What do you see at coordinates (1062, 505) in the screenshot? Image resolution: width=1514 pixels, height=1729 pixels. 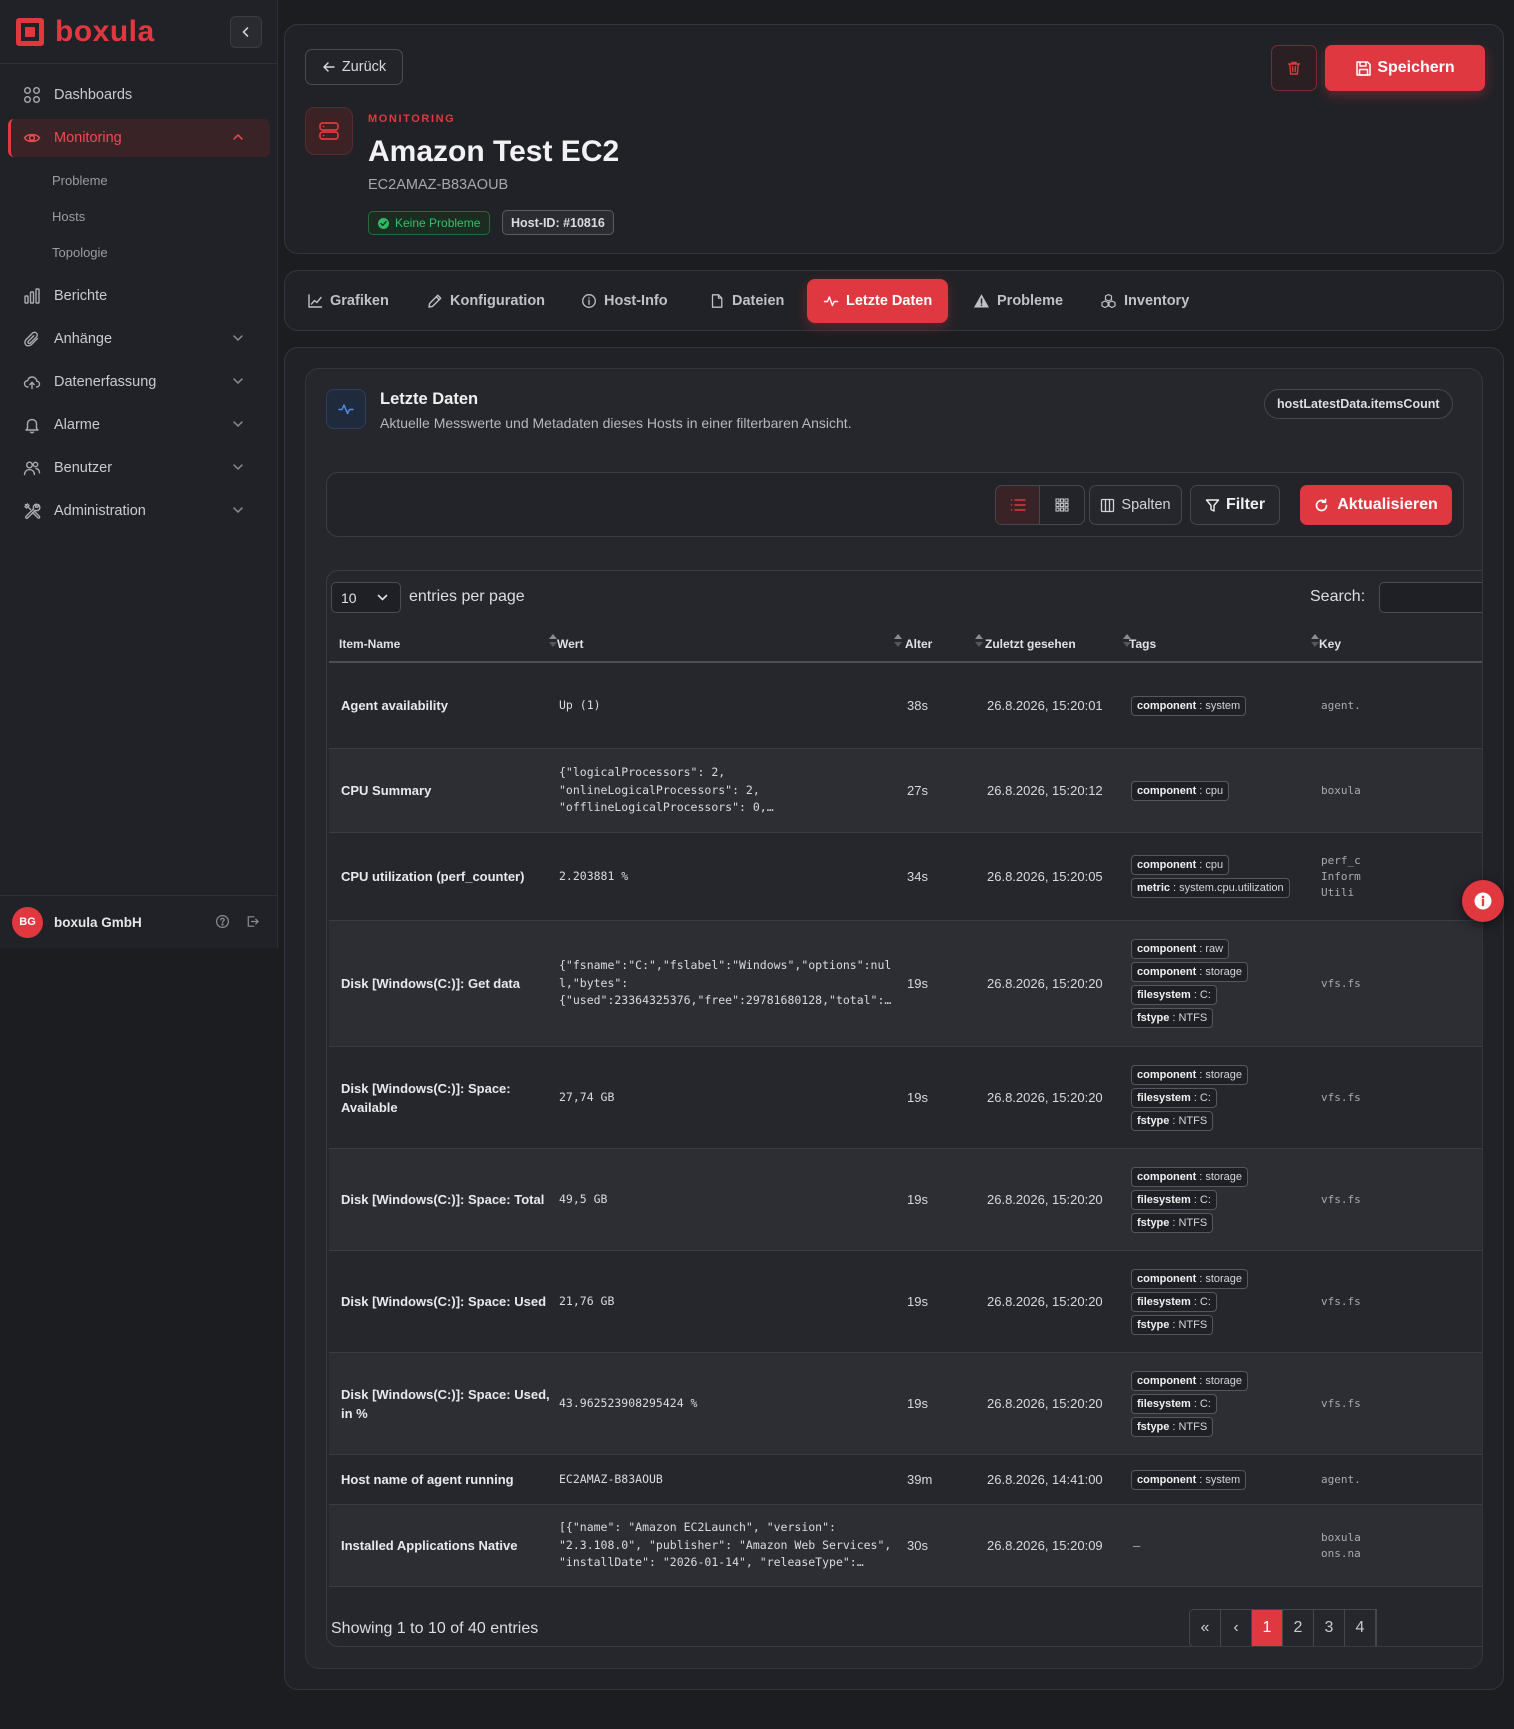 I see `grid-view-button` at bounding box center [1062, 505].